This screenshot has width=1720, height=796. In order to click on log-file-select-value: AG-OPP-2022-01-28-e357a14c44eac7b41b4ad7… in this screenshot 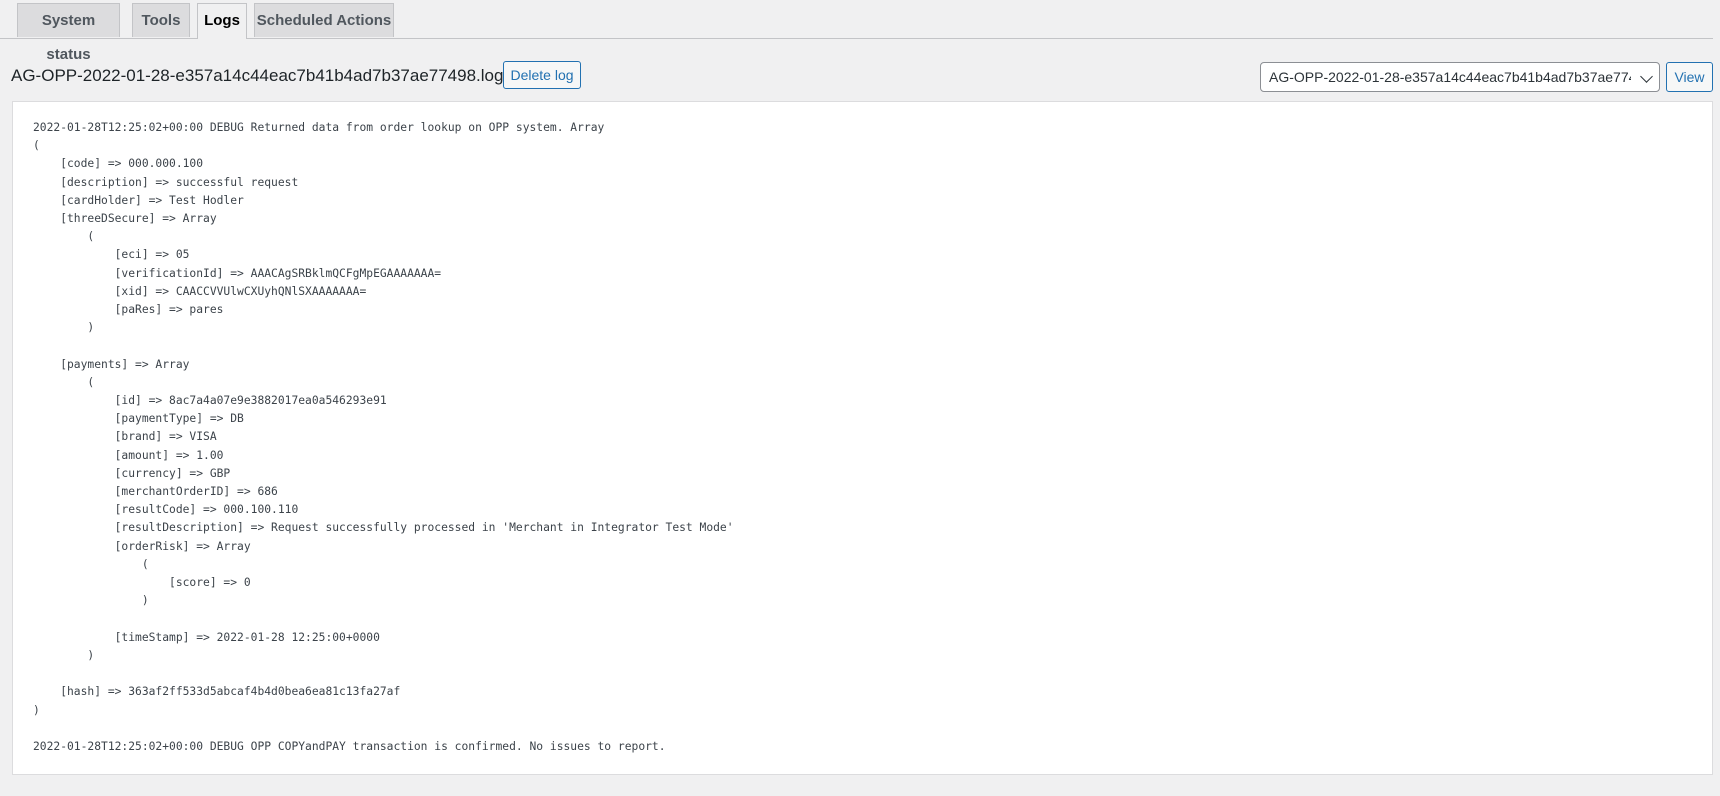, I will do `click(1450, 77)`.